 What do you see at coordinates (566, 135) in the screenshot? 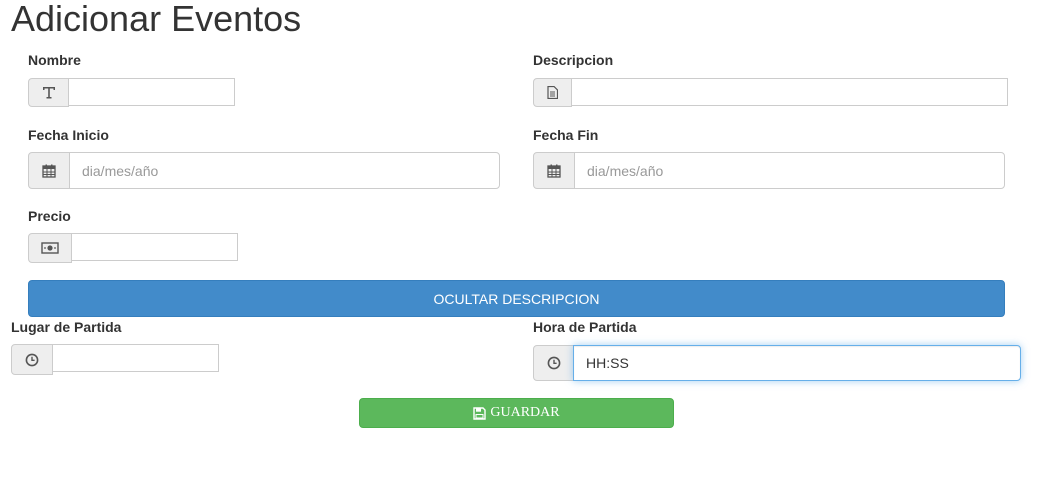
I see `fecha-fin-label: Fecha Fin` at bounding box center [566, 135].